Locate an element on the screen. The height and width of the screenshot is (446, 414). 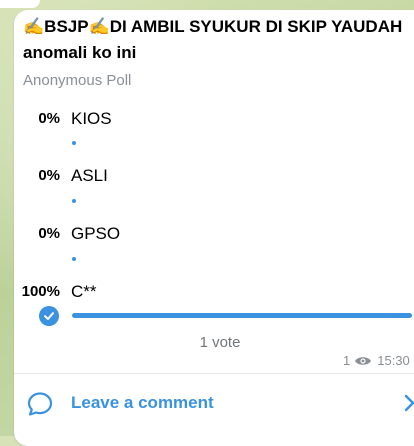
message-time: 15:30 is located at coordinates (393, 360).